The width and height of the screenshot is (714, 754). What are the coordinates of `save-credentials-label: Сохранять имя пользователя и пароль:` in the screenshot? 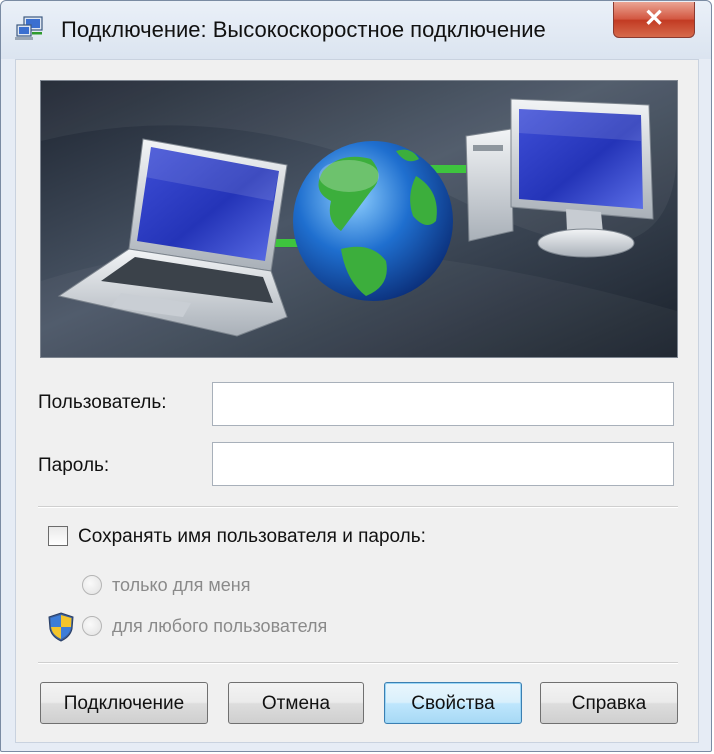 It's located at (252, 537).